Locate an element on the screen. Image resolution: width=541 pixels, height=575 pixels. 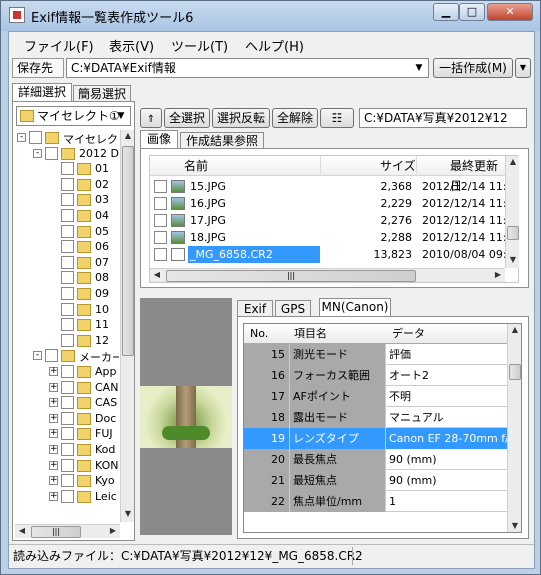
tree-root: - マイセレクト( is located at coordinates (67, 138).